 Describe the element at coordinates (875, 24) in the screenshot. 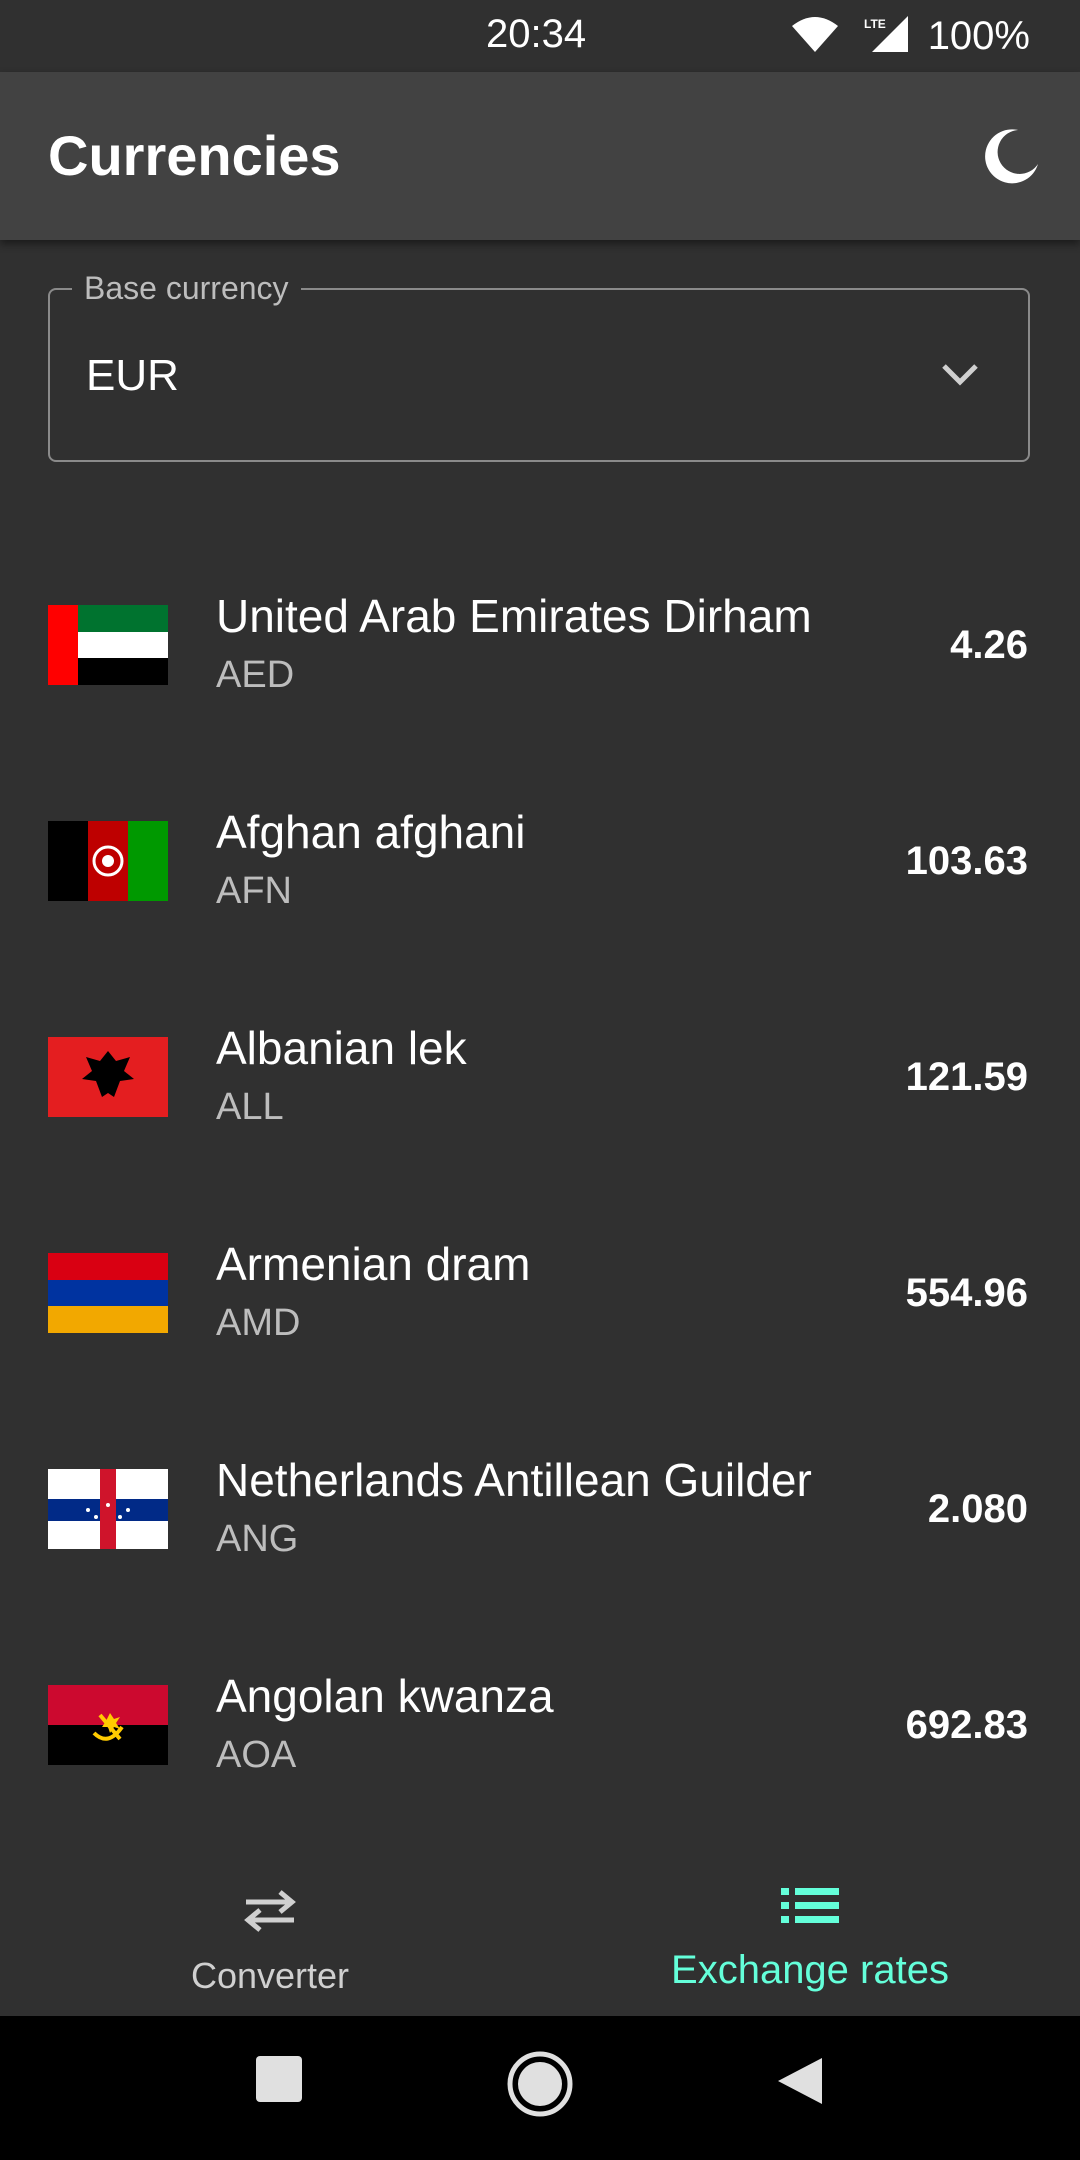

I see `svg-text: LTE` at that location.